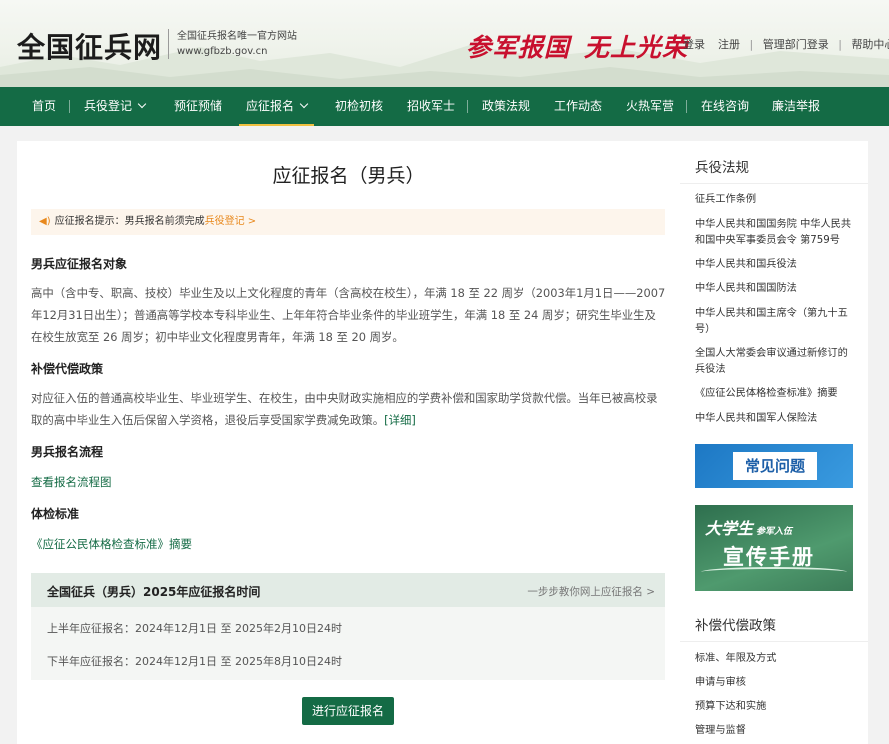 This screenshot has height=744, width=889. What do you see at coordinates (198, 106) in the screenshot?
I see `nav-pre-reserve: 预征预储` at bounding box center [198, 106].